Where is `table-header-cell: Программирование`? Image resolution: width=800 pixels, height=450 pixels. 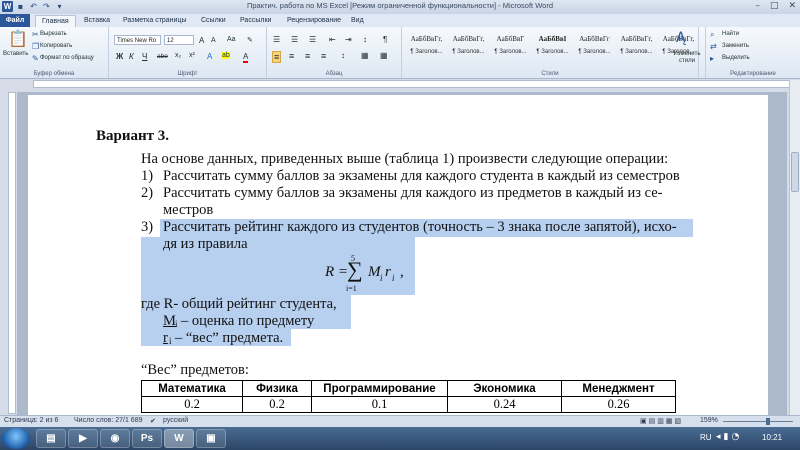
table-header-cell: Программирование is located at coordinates (379, 388).